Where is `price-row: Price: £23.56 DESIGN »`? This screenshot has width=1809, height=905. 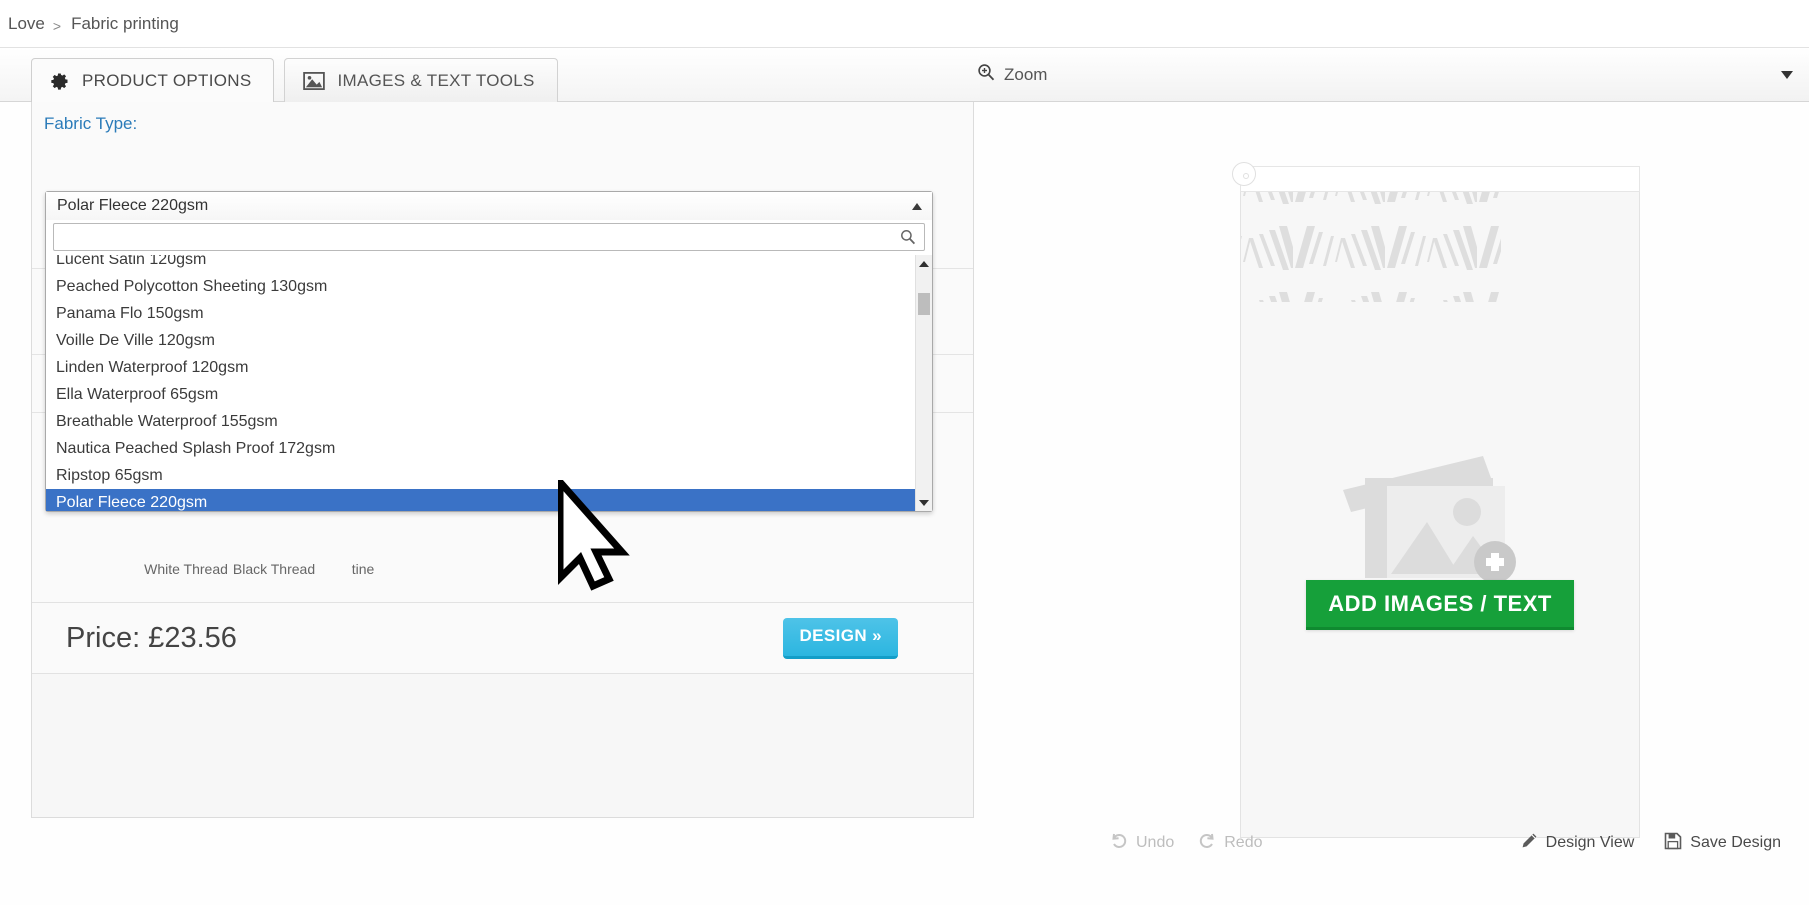 price-row: Price: £23.56 DESIGN » is located at coordinates (502, 638).